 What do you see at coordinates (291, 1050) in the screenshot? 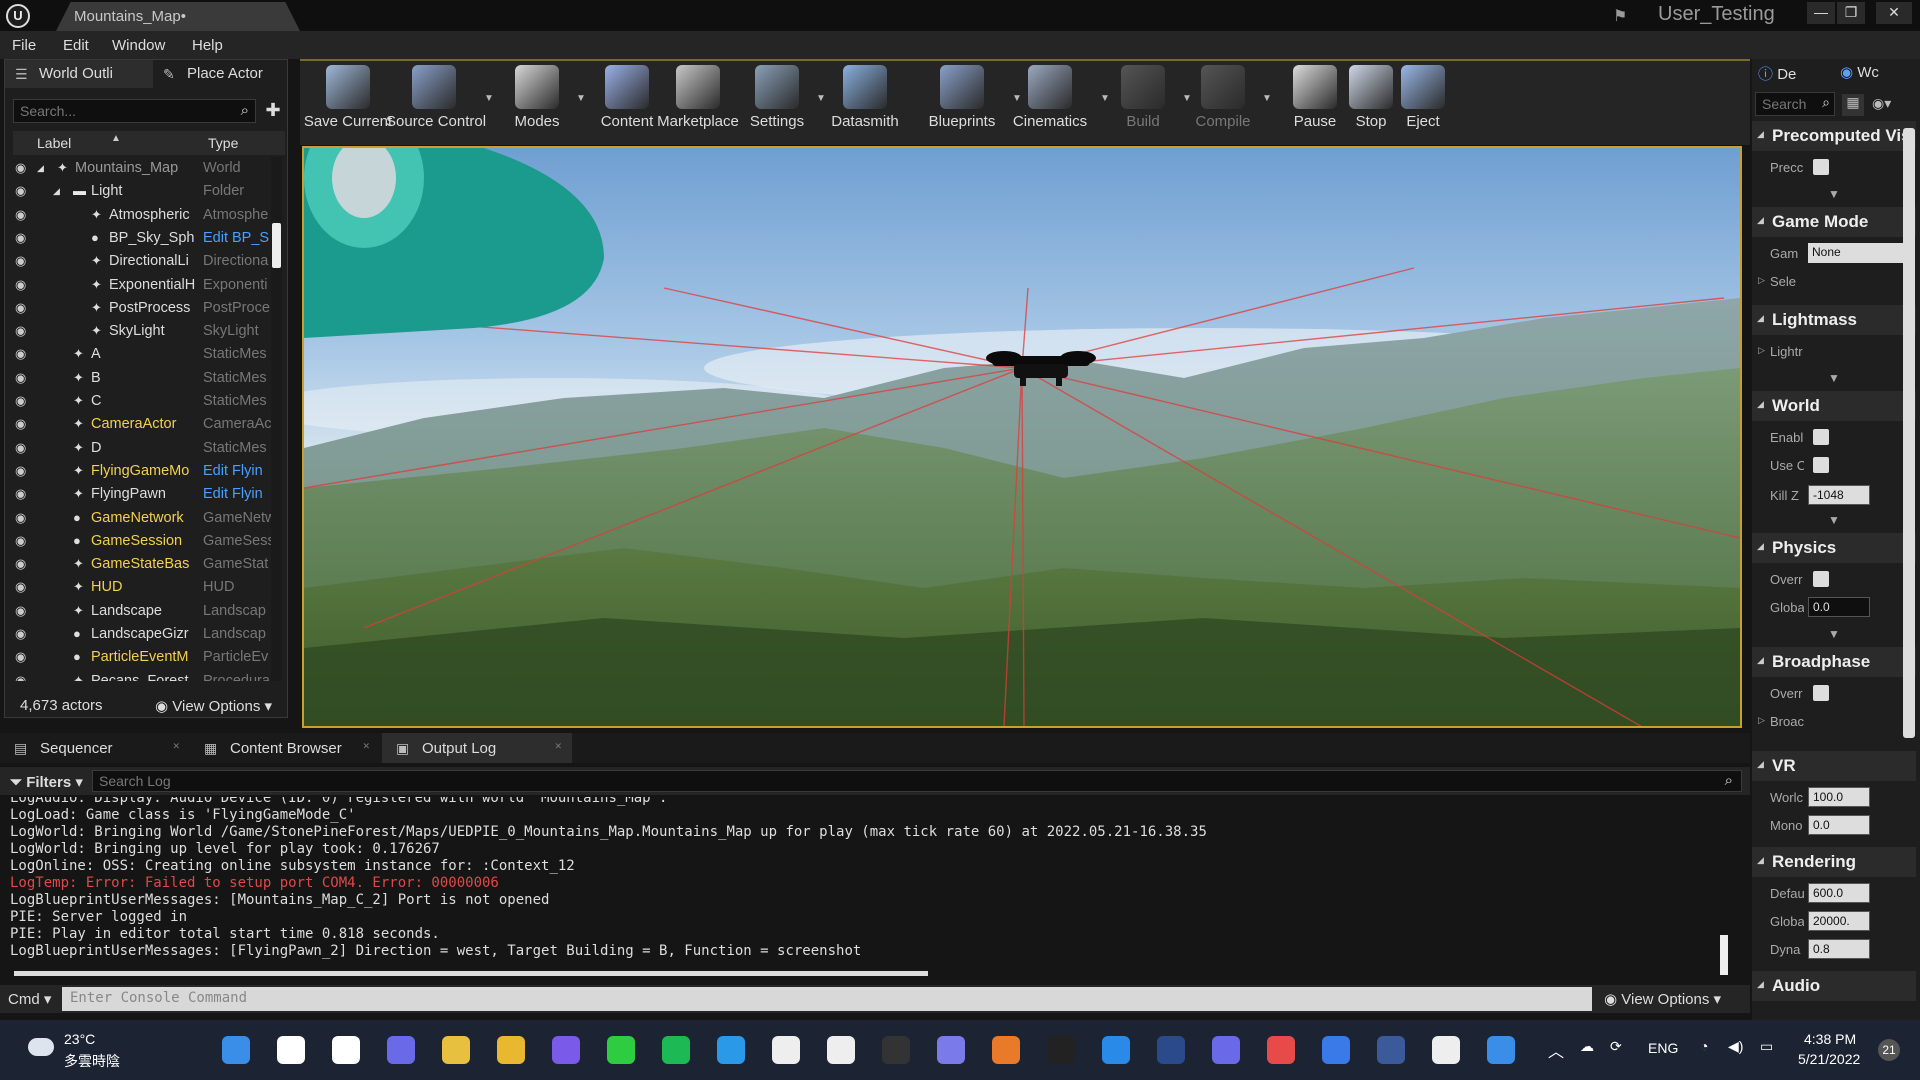
I see `search-icon` at bounding box center [291, 1050].